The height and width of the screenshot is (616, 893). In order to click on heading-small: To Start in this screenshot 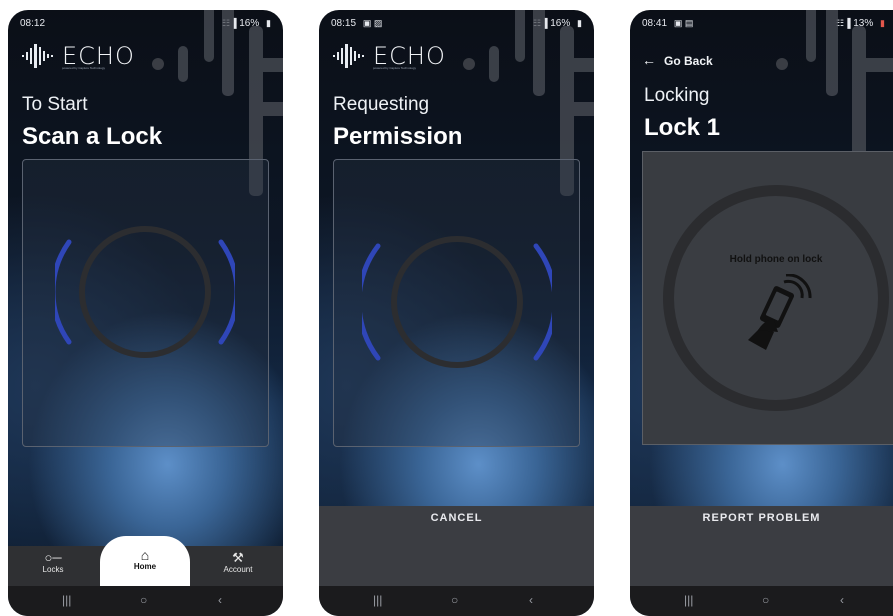, I will do `click(55, 104)`.